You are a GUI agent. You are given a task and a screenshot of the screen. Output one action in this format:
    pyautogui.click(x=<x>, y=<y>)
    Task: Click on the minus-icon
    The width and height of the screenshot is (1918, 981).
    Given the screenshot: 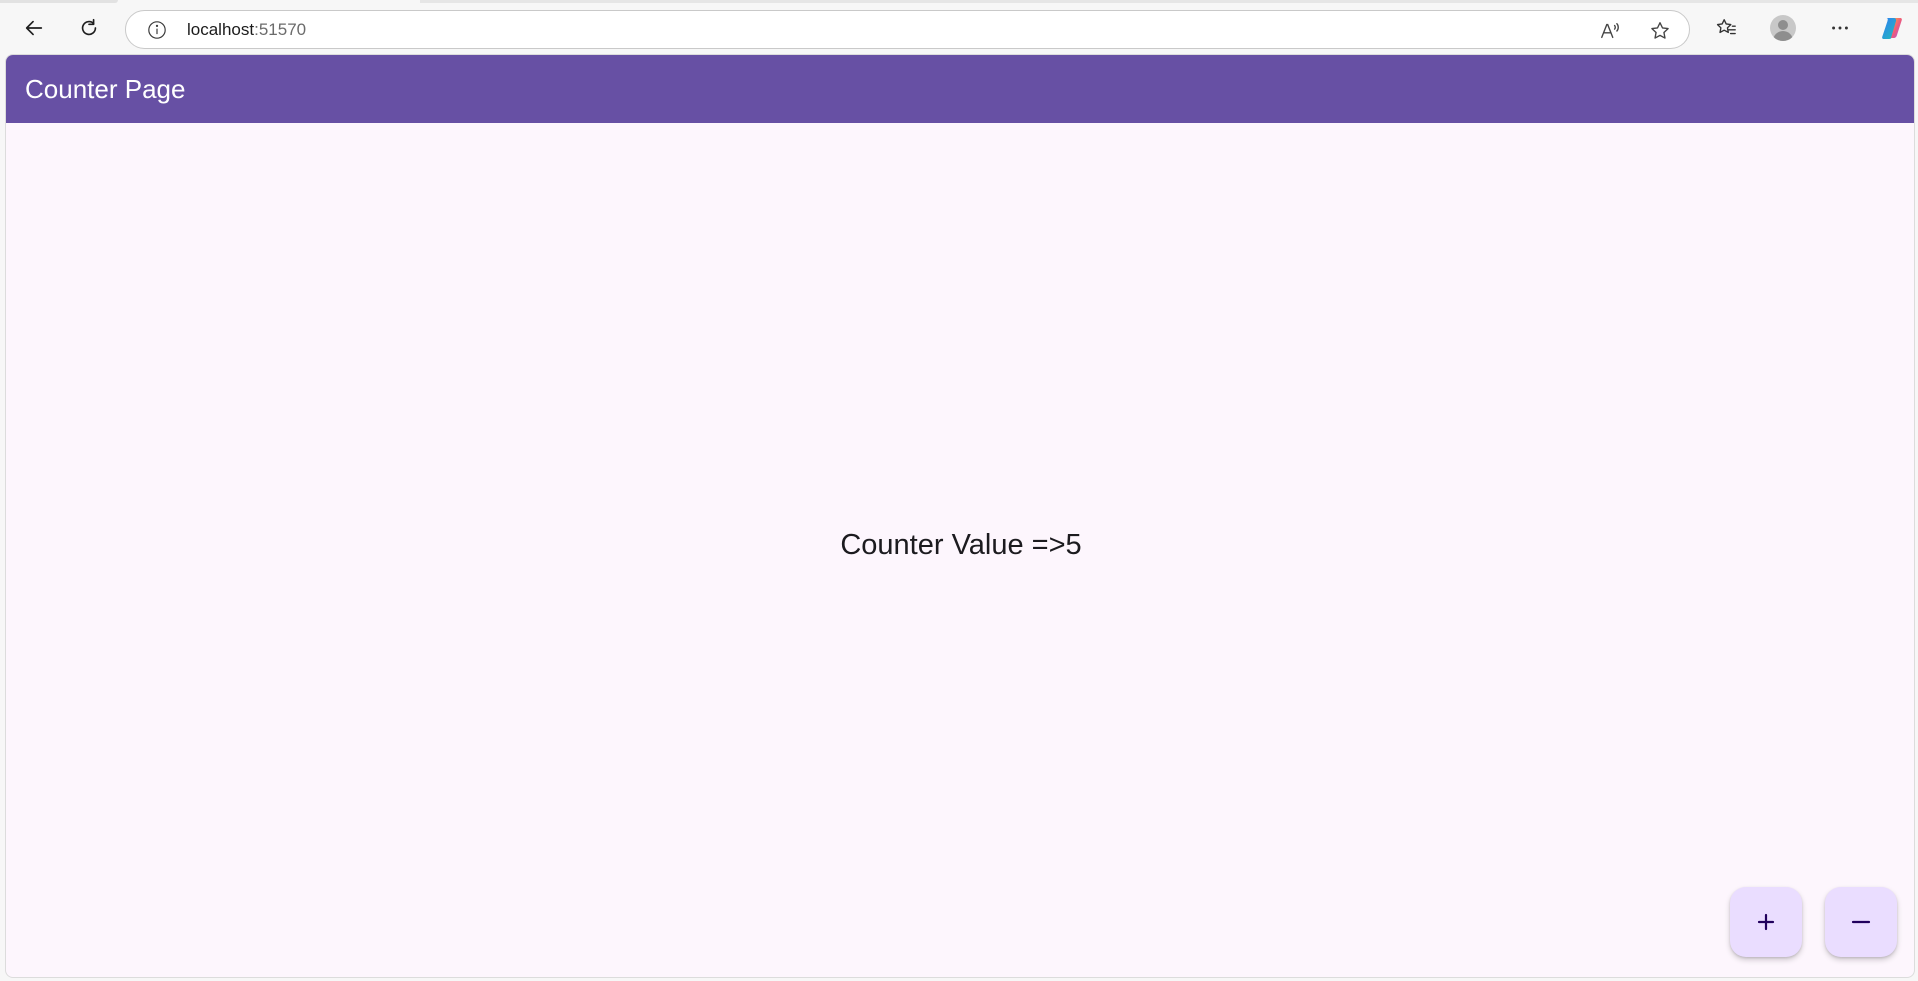 What is the action you would take?
    pyautogui.click(x=1861, y=922)
    